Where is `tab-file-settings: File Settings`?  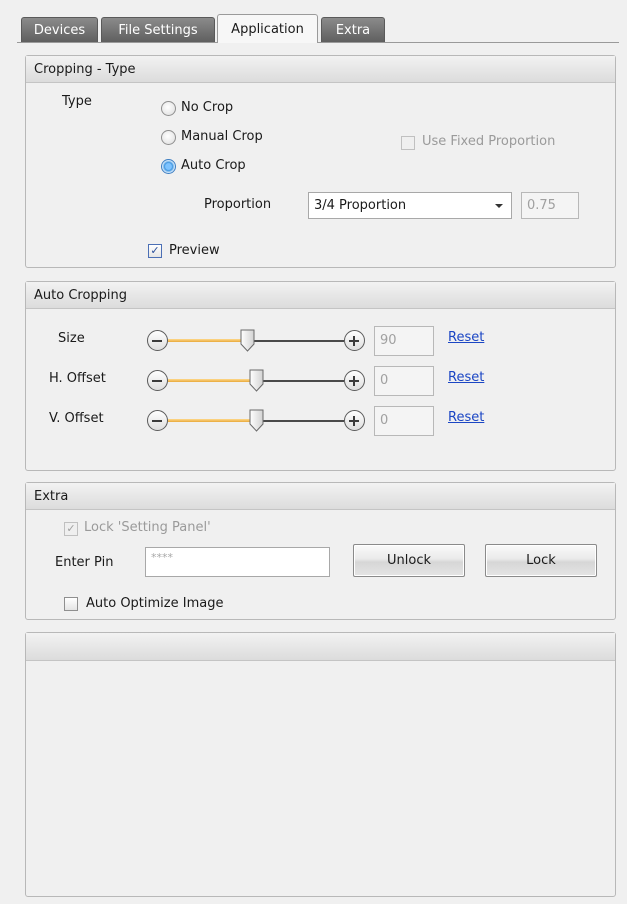 tab-file-settings: File Settings is located at coordinates (158, 29).